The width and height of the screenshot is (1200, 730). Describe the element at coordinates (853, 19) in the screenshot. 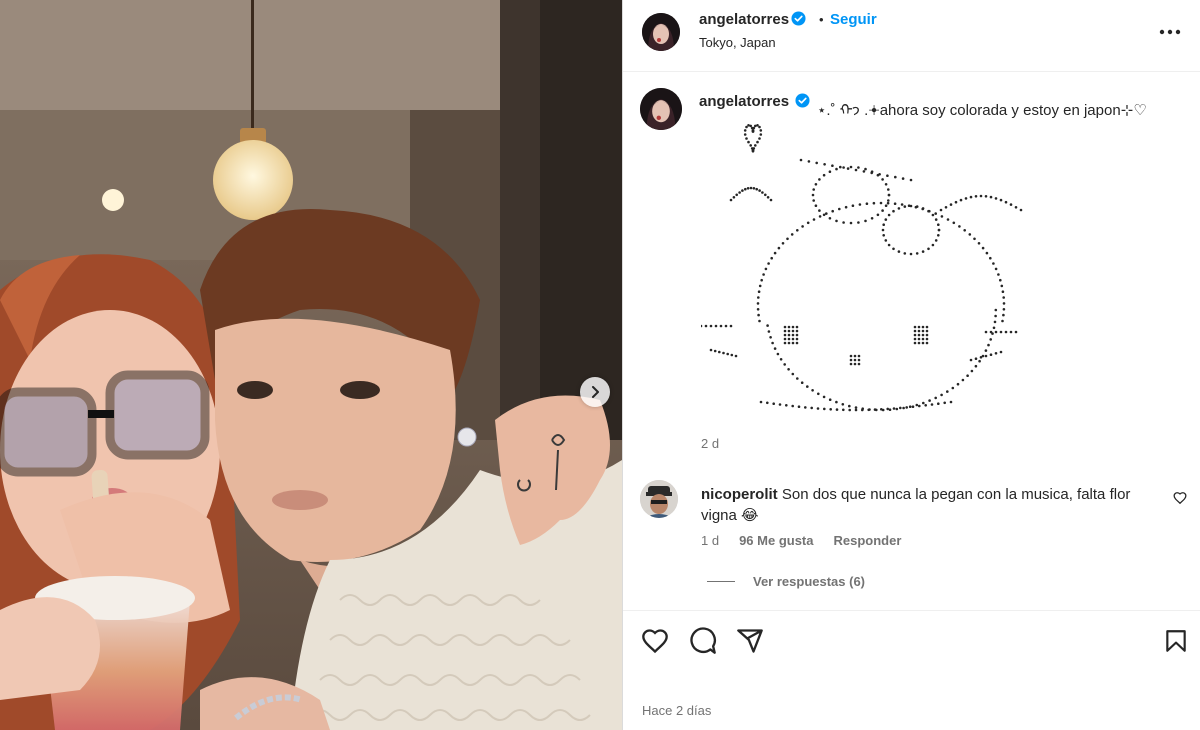

I see `follow-button: Seguir` at that location.